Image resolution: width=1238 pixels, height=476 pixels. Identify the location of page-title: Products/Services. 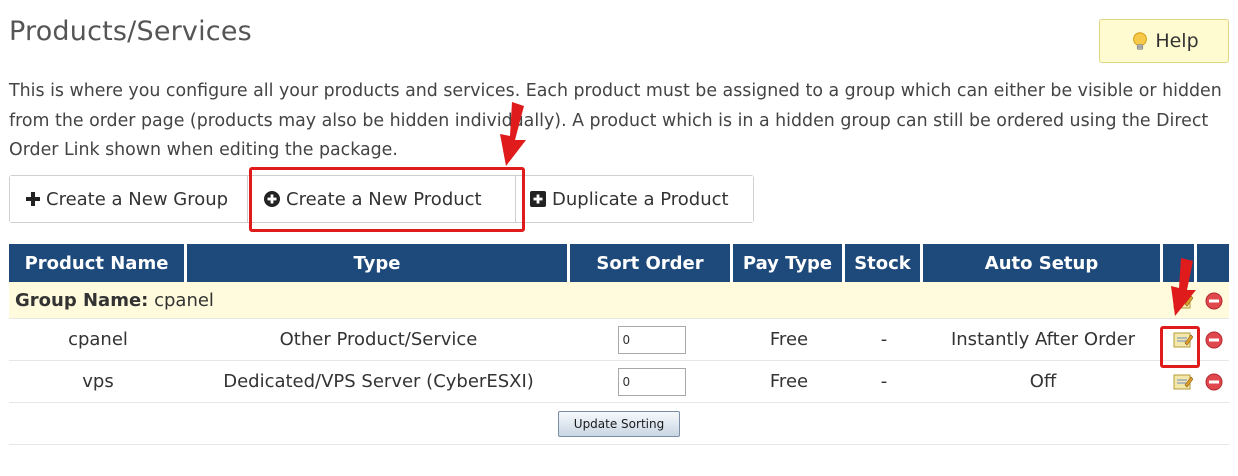
(130, 31).